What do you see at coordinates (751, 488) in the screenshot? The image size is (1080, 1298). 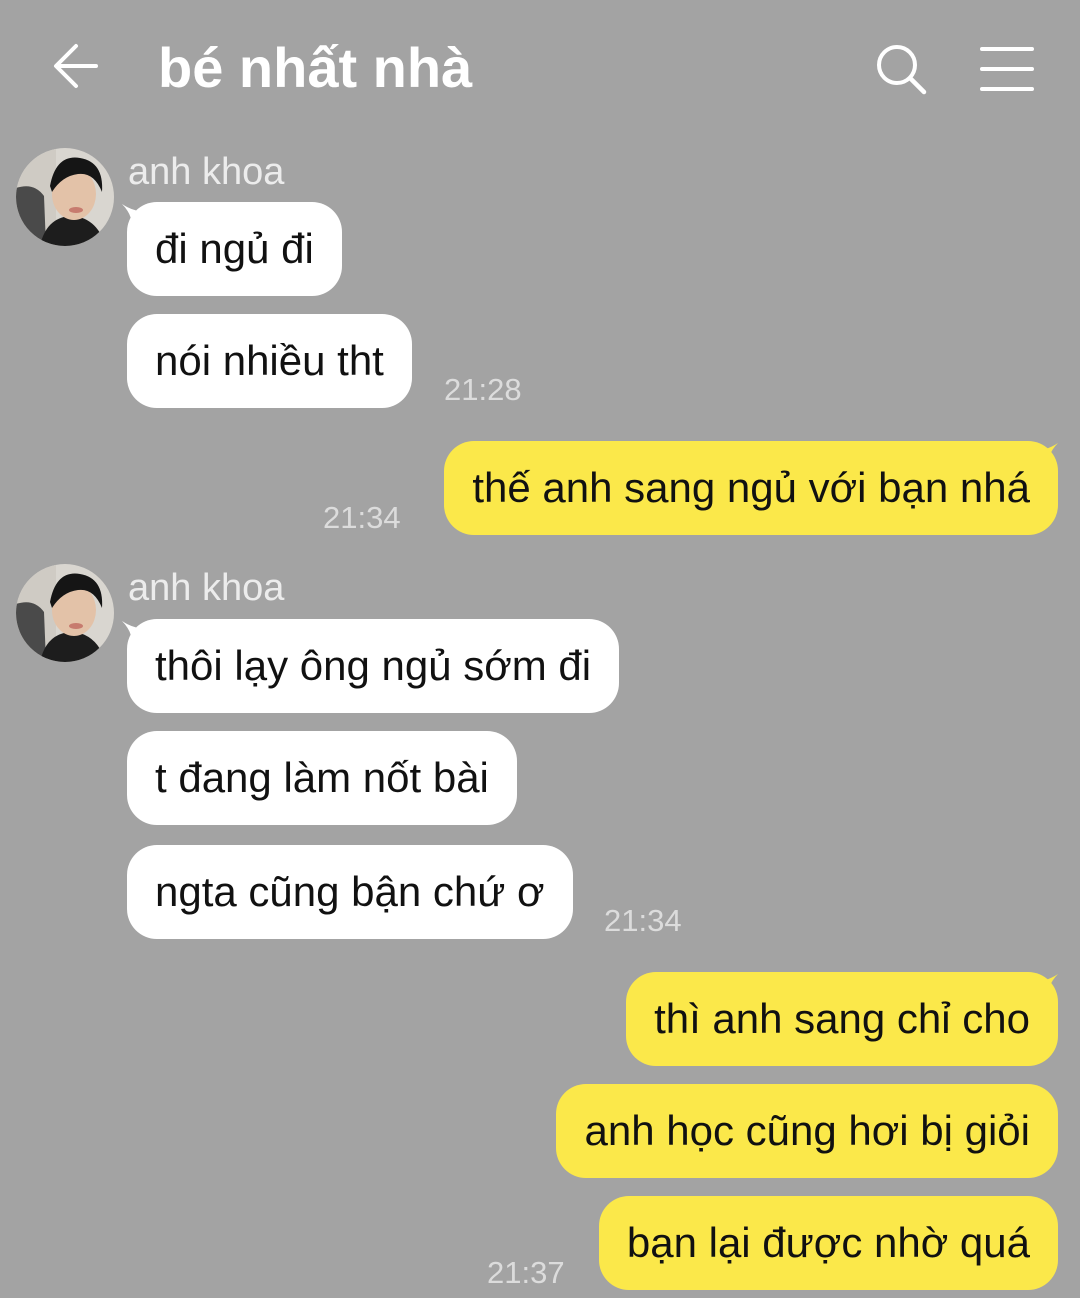 I see `message-bubble-outgoing: thế anh sang ngủ với bạn nhá` at bounding box center [751, 488].